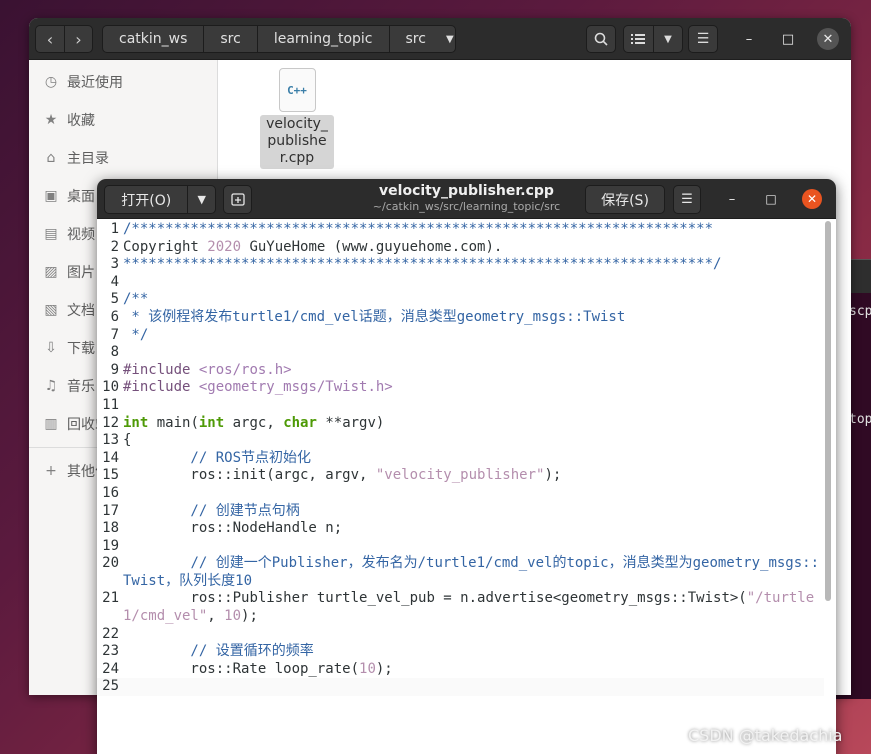  What do you see at coordinates (110, 668) in the screenshot?
I see `line-number: 24` at bounding box center [110, 668].